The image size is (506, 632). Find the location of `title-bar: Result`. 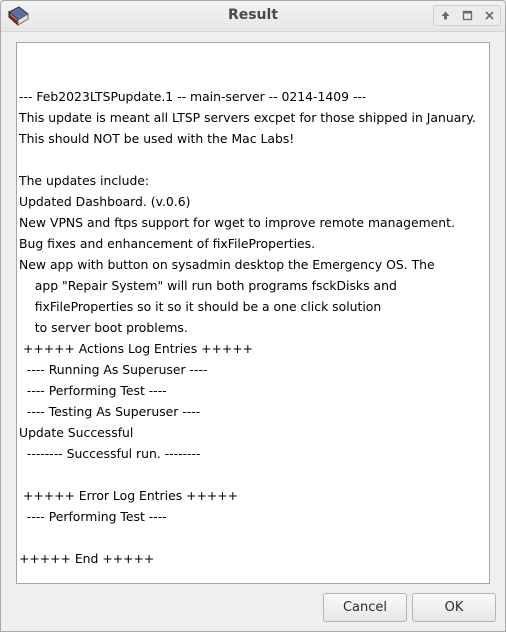

title-bar: Result is located at coordinates (253, 16).